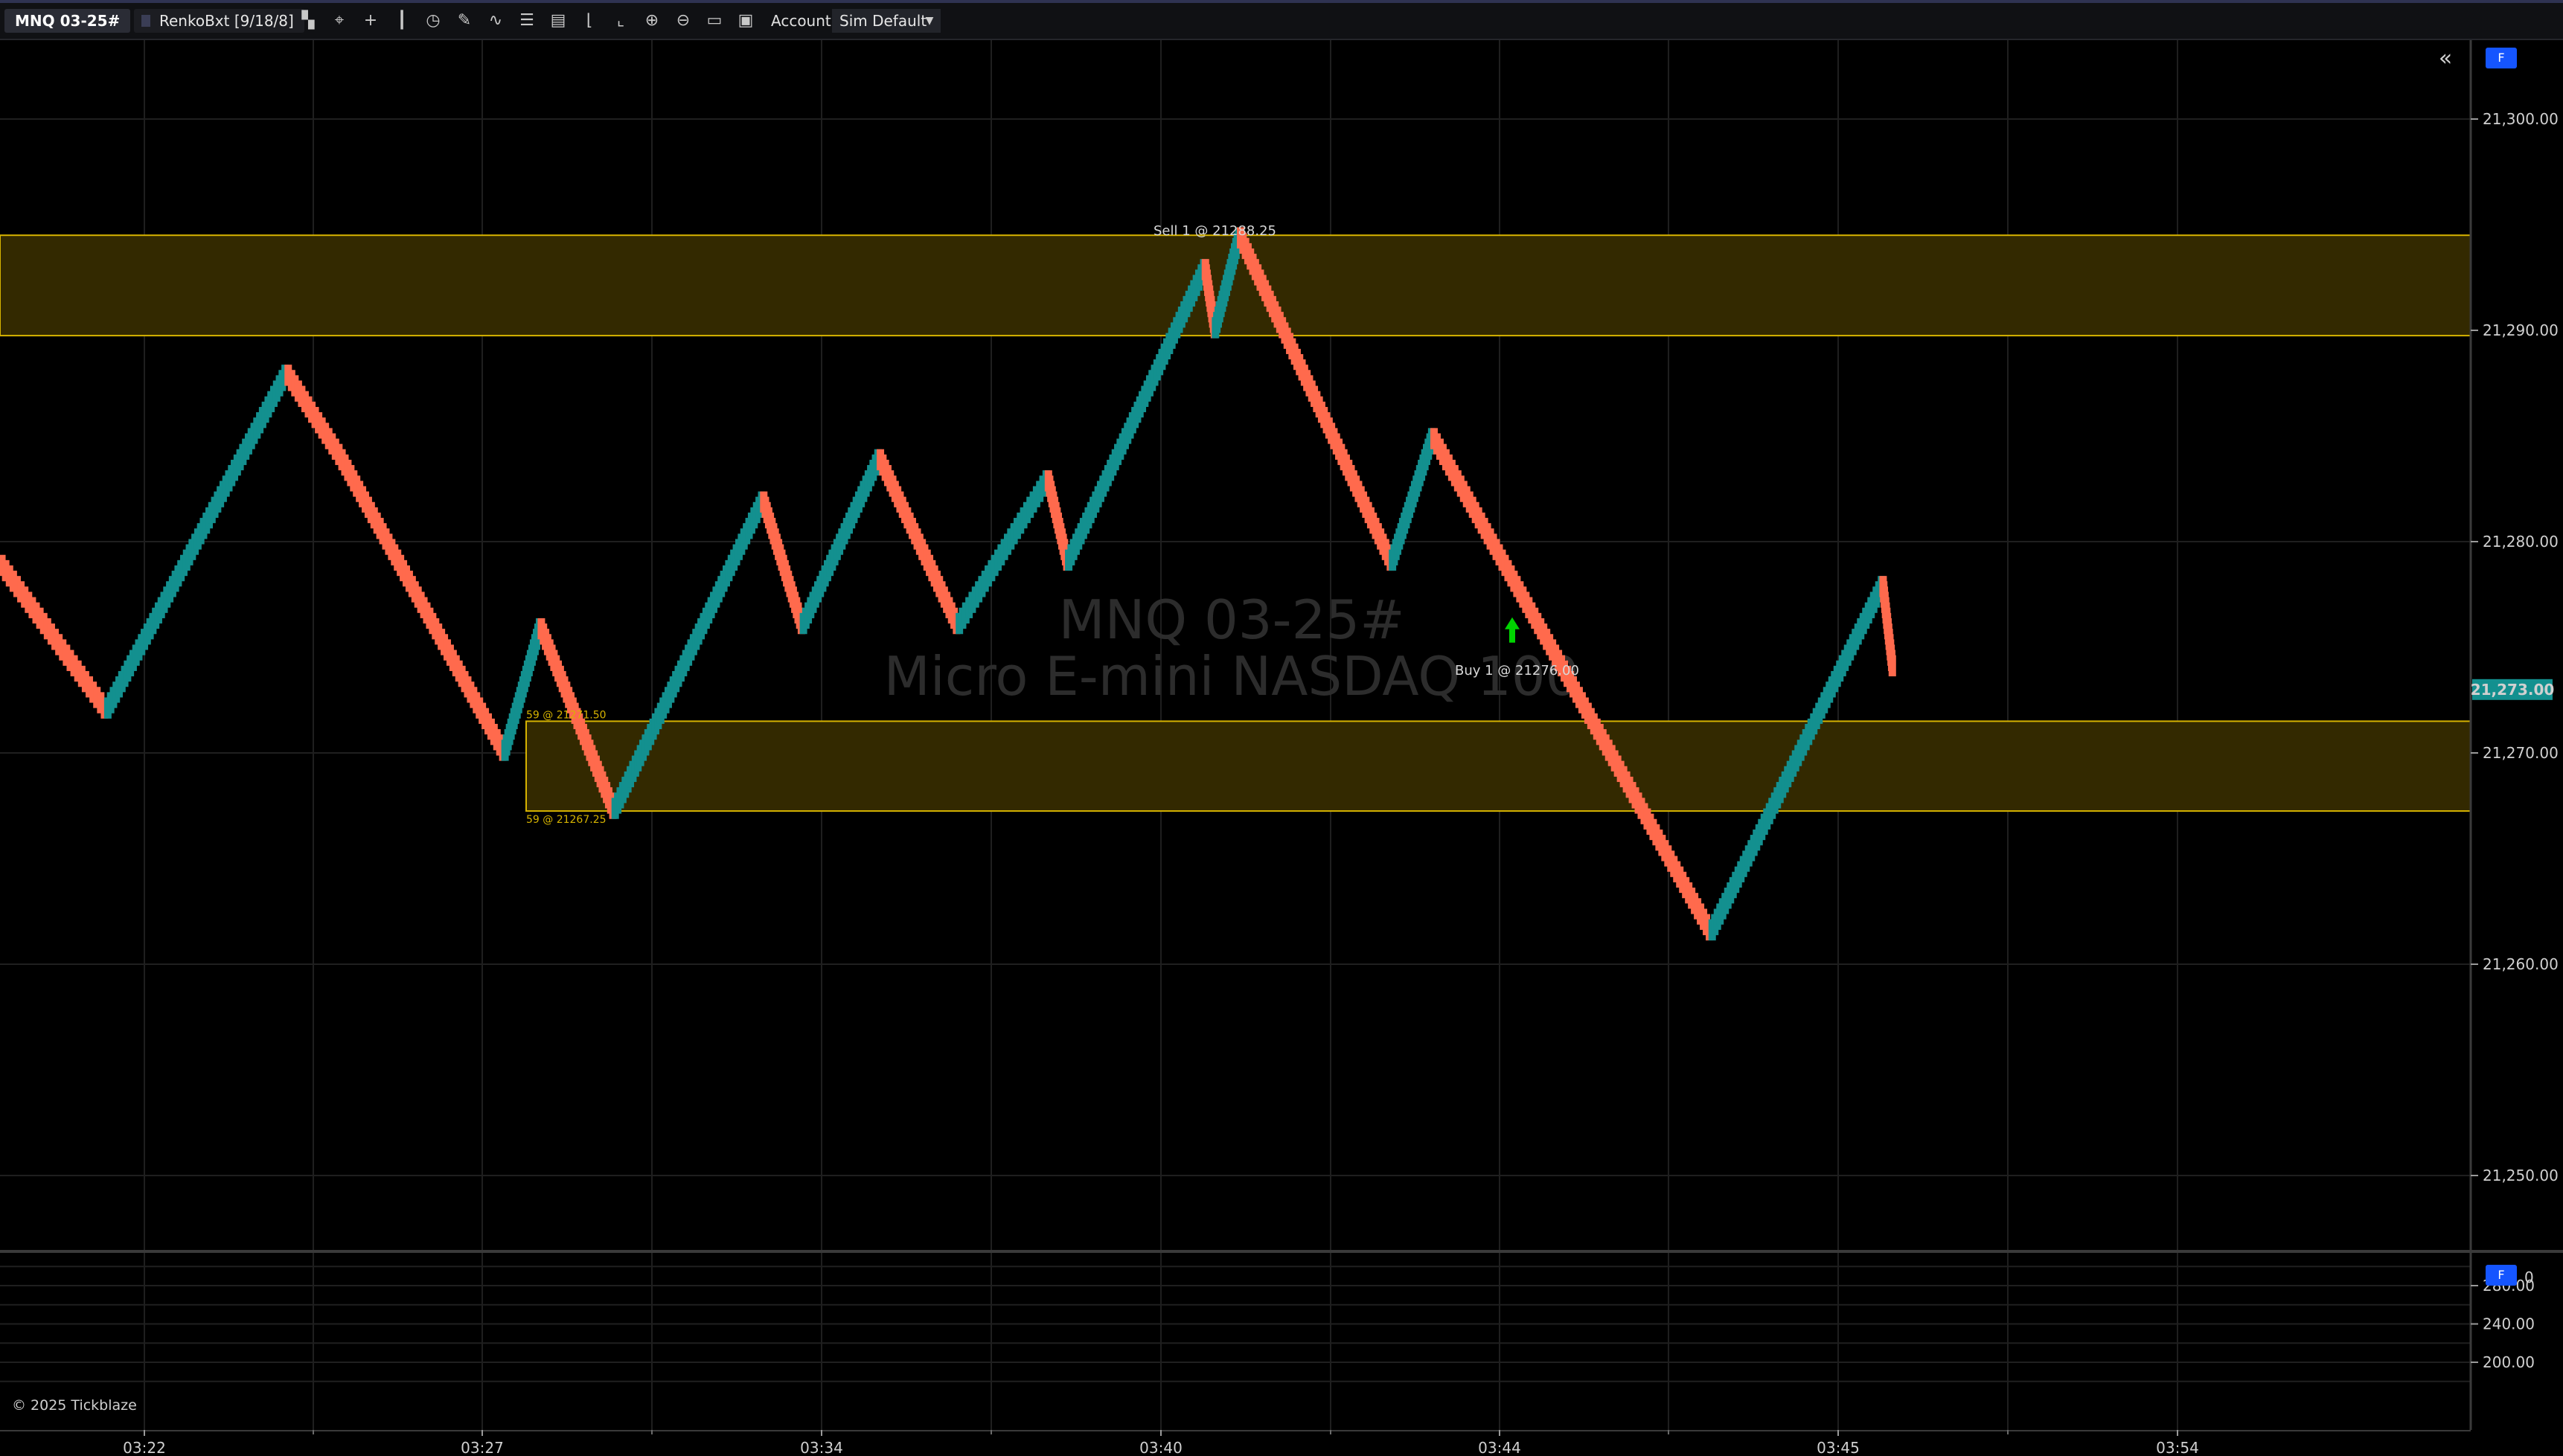  Describe the element at coordinates (2509, 1324) in the screenshot. I see `sub-tick-label: 240.00` at that location.